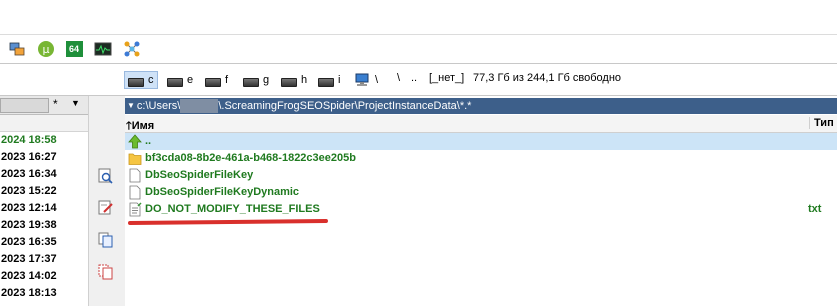  What do you see at coordinates (377, 80) in the screenshot?
I see `network-drive-label: \` at bounding box center [377, 80].